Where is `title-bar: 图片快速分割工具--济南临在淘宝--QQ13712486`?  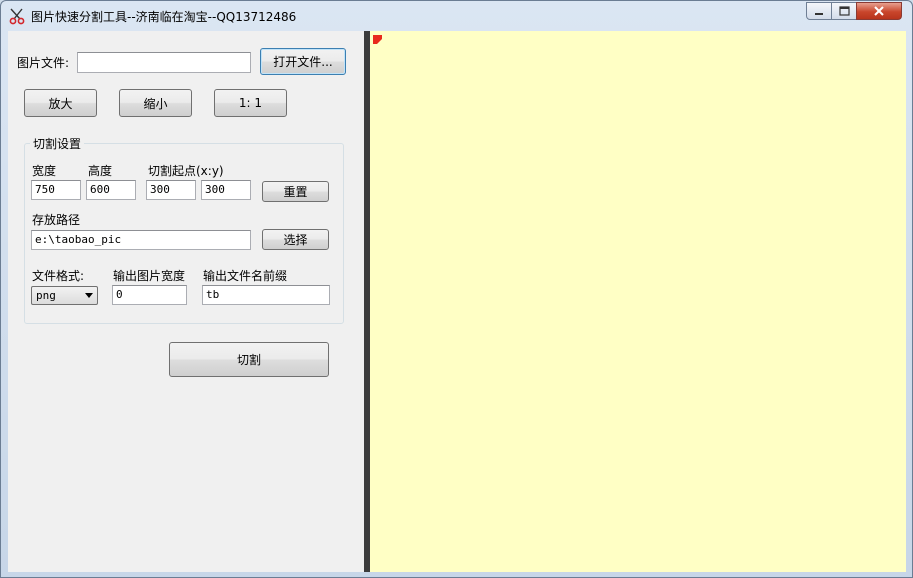 title-bar: 图片快速分割工具--济南临在淘宝--QQ13712486 is located at coordinates (456, 15).